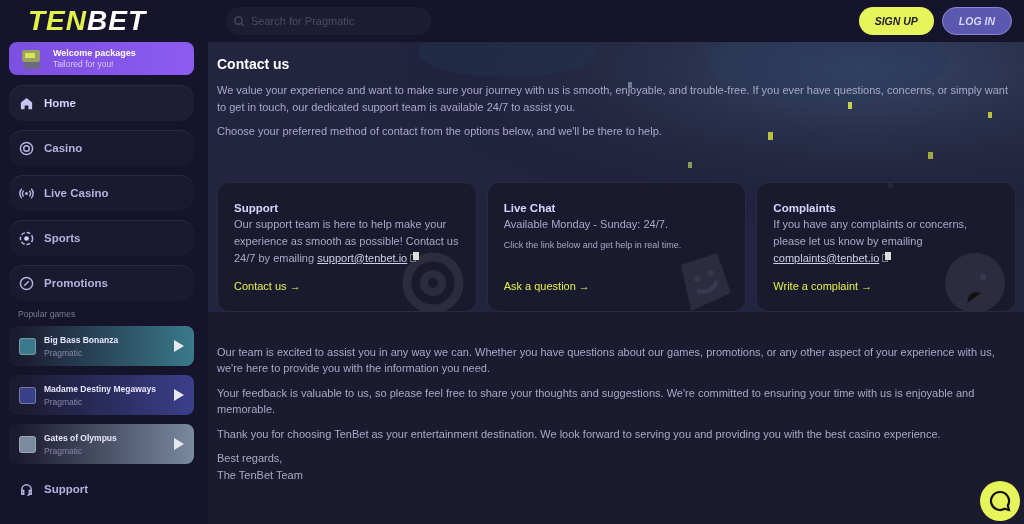  I want to click on nav-item: Home, so click(101, 103).